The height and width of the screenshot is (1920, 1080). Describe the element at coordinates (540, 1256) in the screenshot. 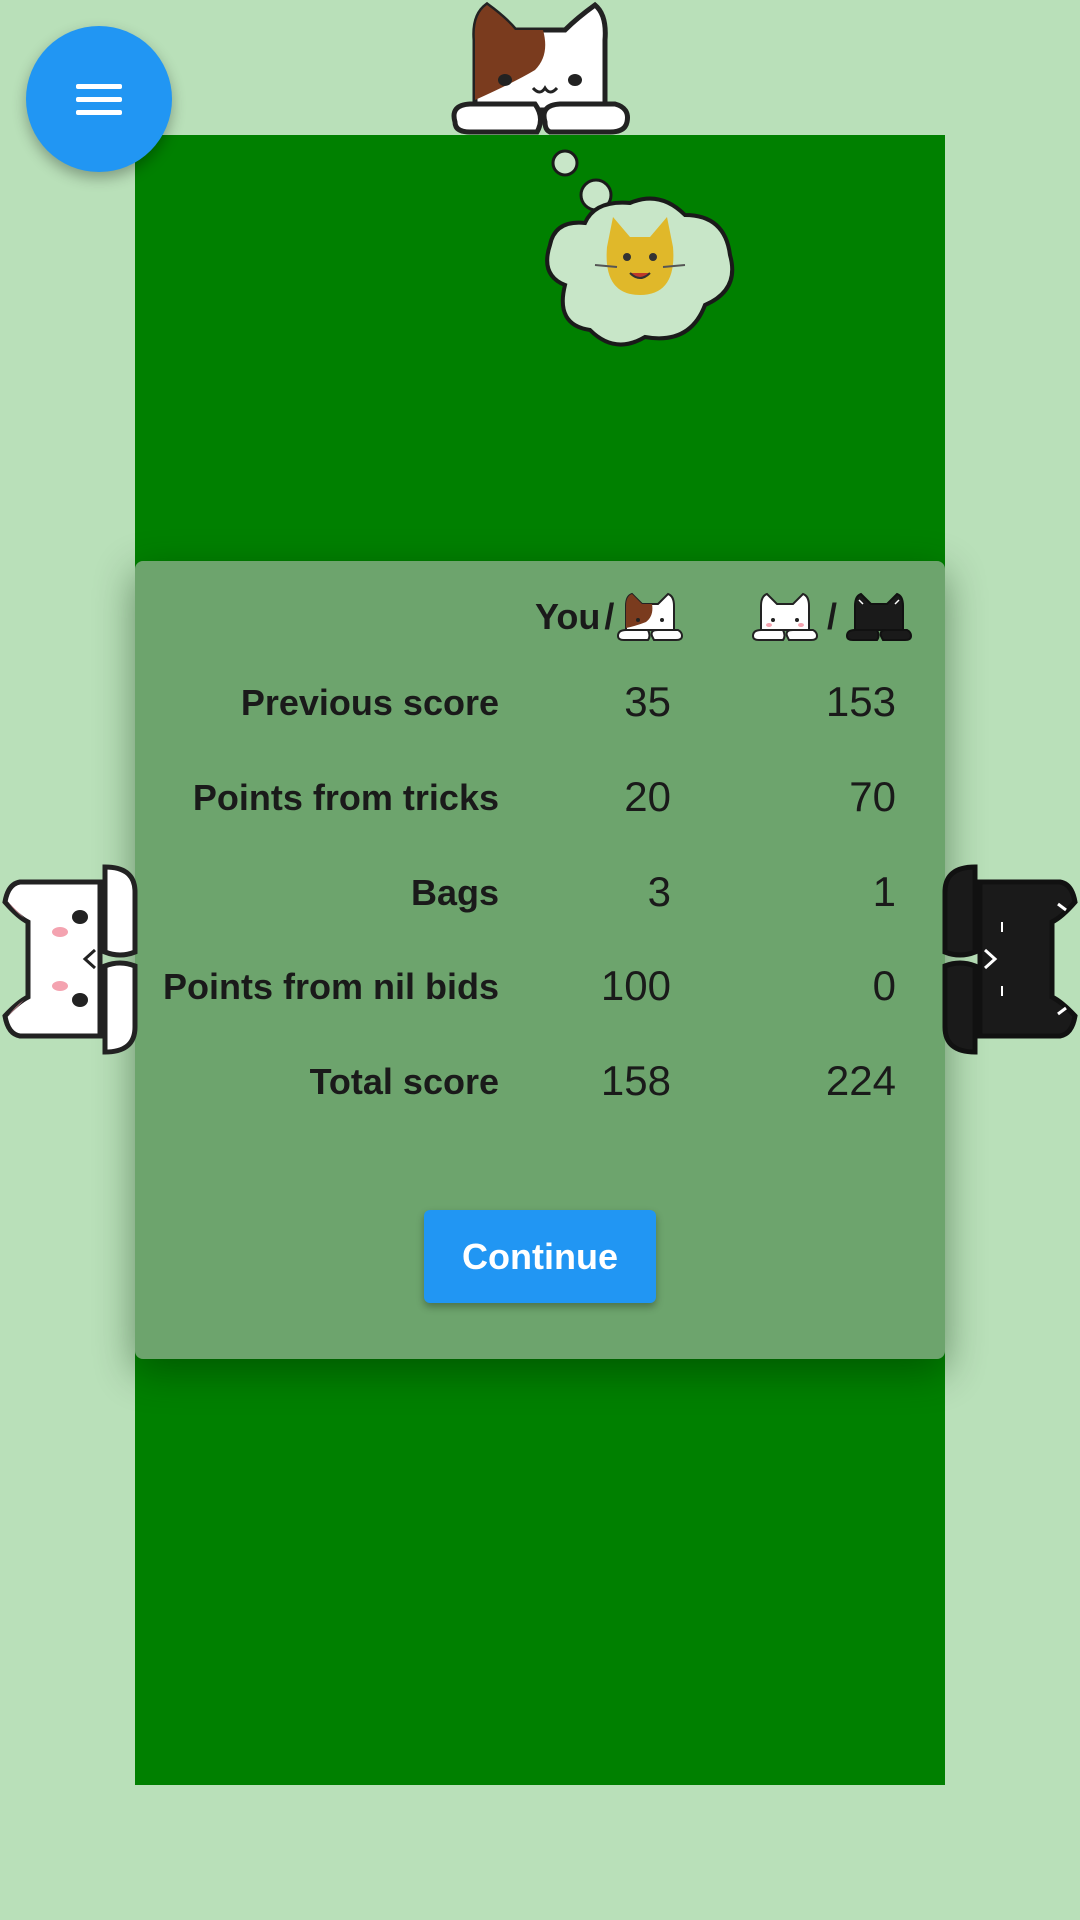

I see `continue-button: Continue` at that location.